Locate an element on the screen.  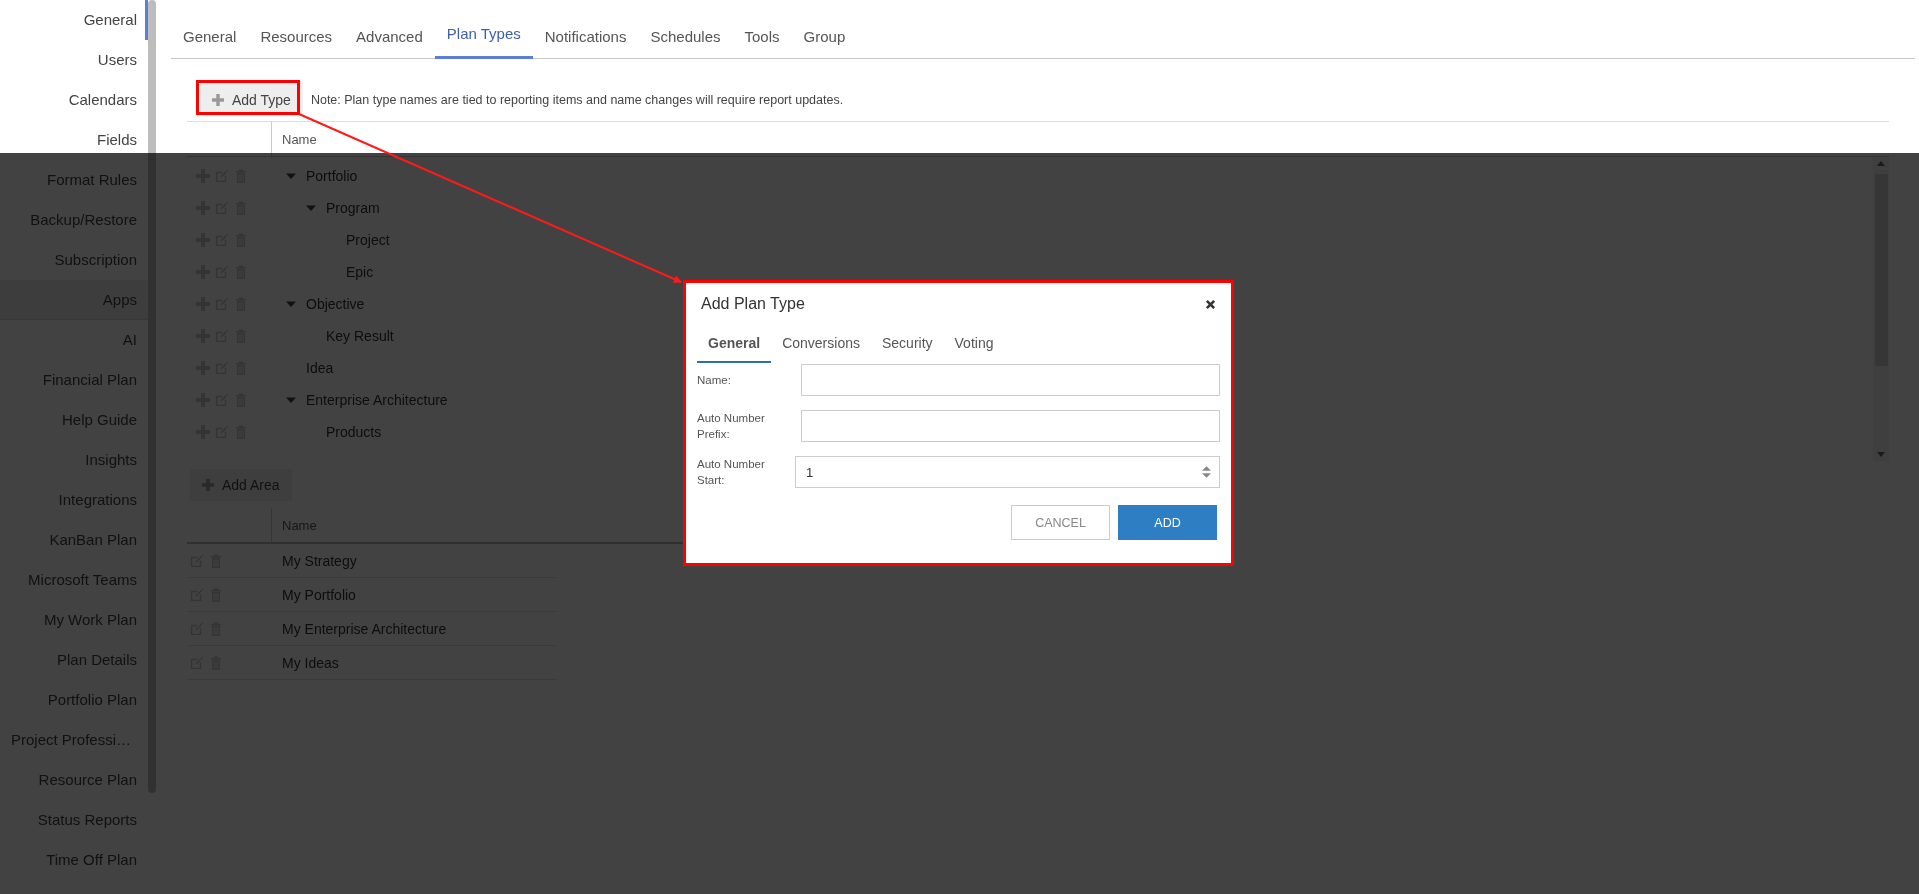
add-button: ADD is located at coordinates (1167, 522).